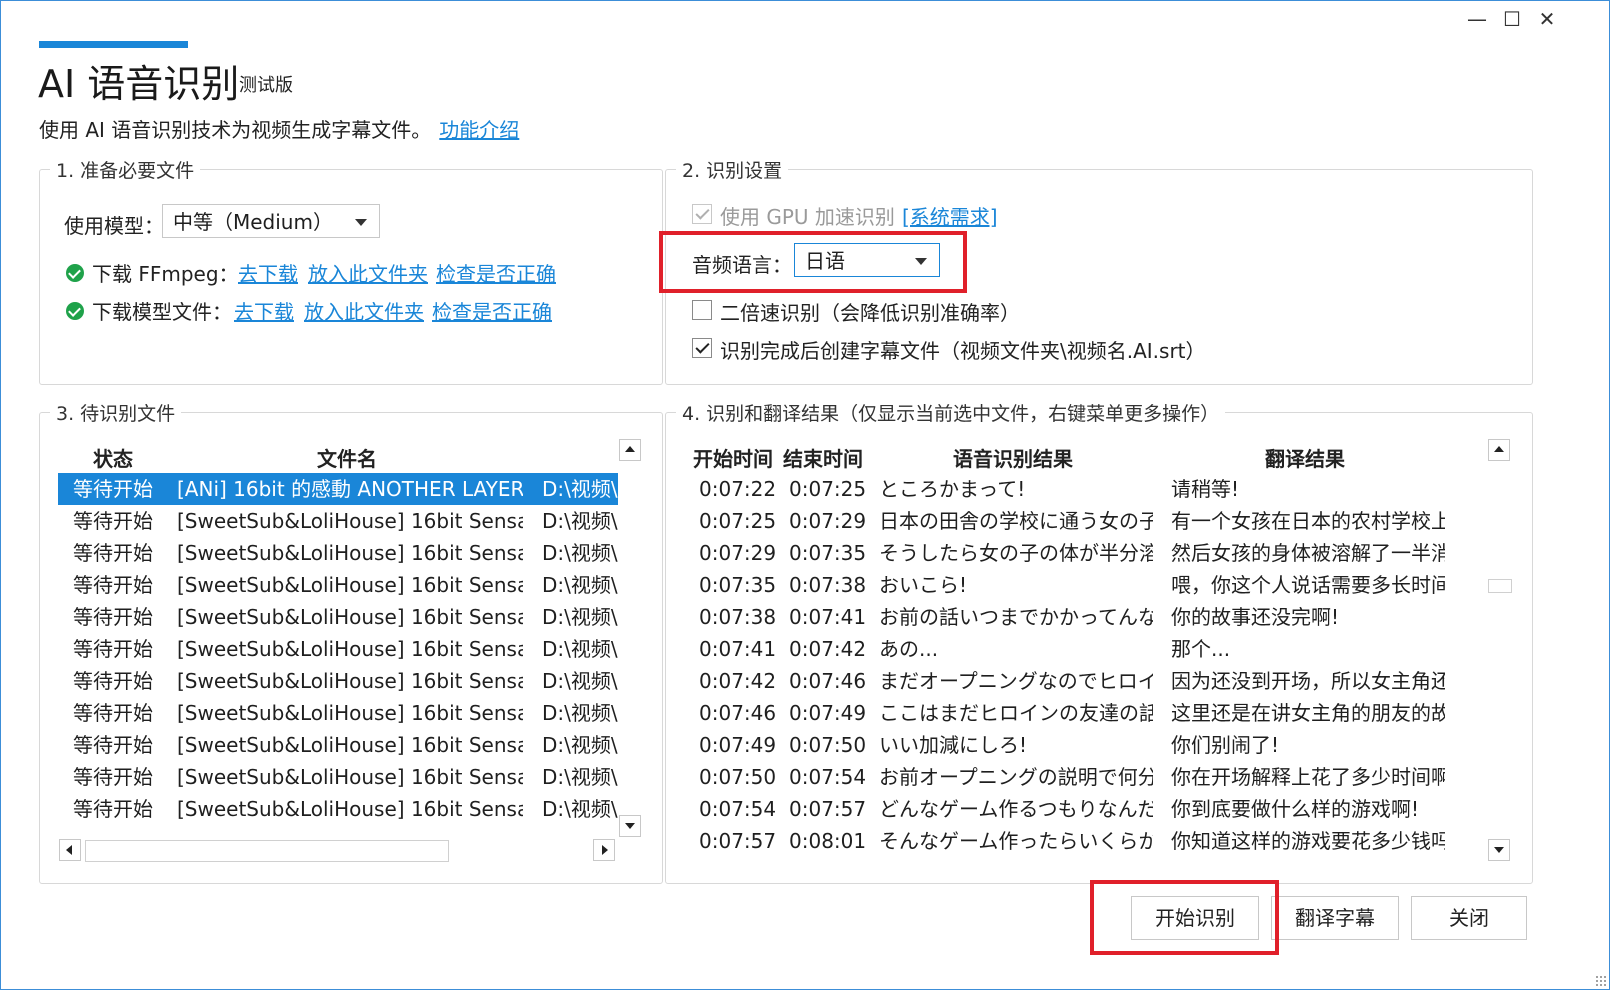 The width and height of the screenshot is (1610, 990). What do you see at coordinates (266, 85) in the screenshot?
I see `beta-badge: 测试版` at bounding box center [266, 85].